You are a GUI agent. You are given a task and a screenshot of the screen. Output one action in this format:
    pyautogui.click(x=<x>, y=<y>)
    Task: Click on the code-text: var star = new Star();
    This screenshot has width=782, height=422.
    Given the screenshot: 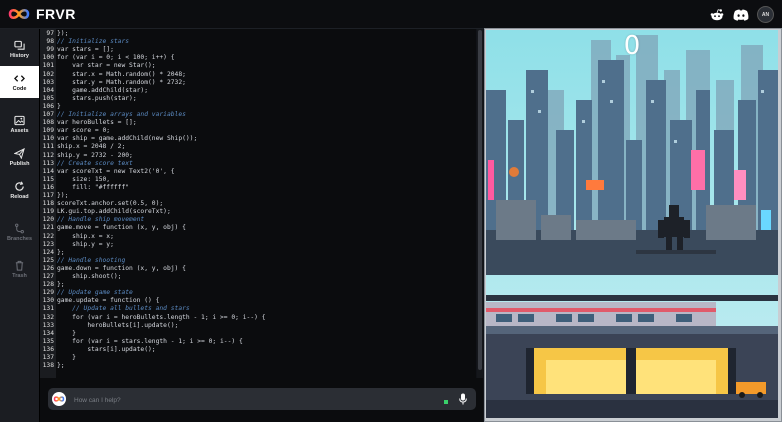 What is the action you would take?
    pyautogui.click(x=106, y=66)
    